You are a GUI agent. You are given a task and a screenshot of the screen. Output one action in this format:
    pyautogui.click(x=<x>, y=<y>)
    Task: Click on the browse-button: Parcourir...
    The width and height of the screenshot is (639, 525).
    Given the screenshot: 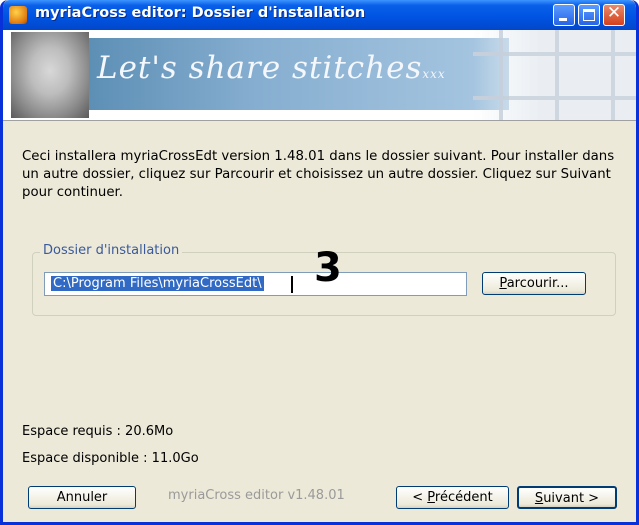 What is the action you would take?
    pyautogui.click(x=534, y=283)
    